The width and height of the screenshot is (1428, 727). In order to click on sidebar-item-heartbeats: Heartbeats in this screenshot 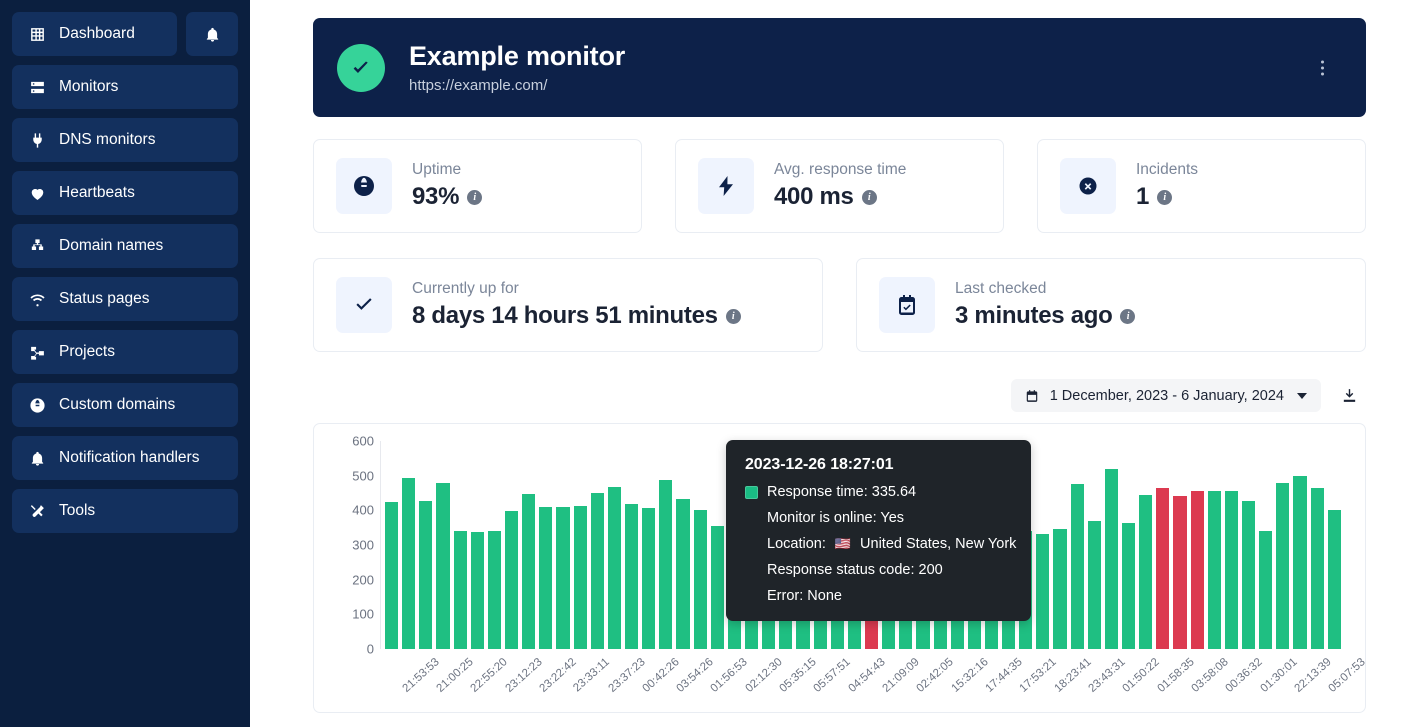, I will do `click(125, 193)`.